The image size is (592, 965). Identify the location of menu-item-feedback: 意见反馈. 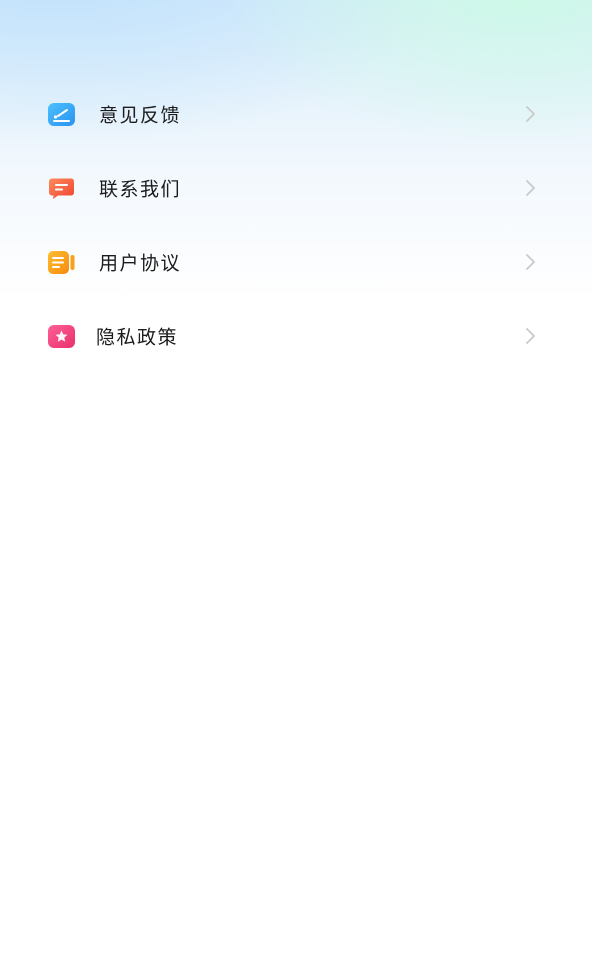
(296, 114).